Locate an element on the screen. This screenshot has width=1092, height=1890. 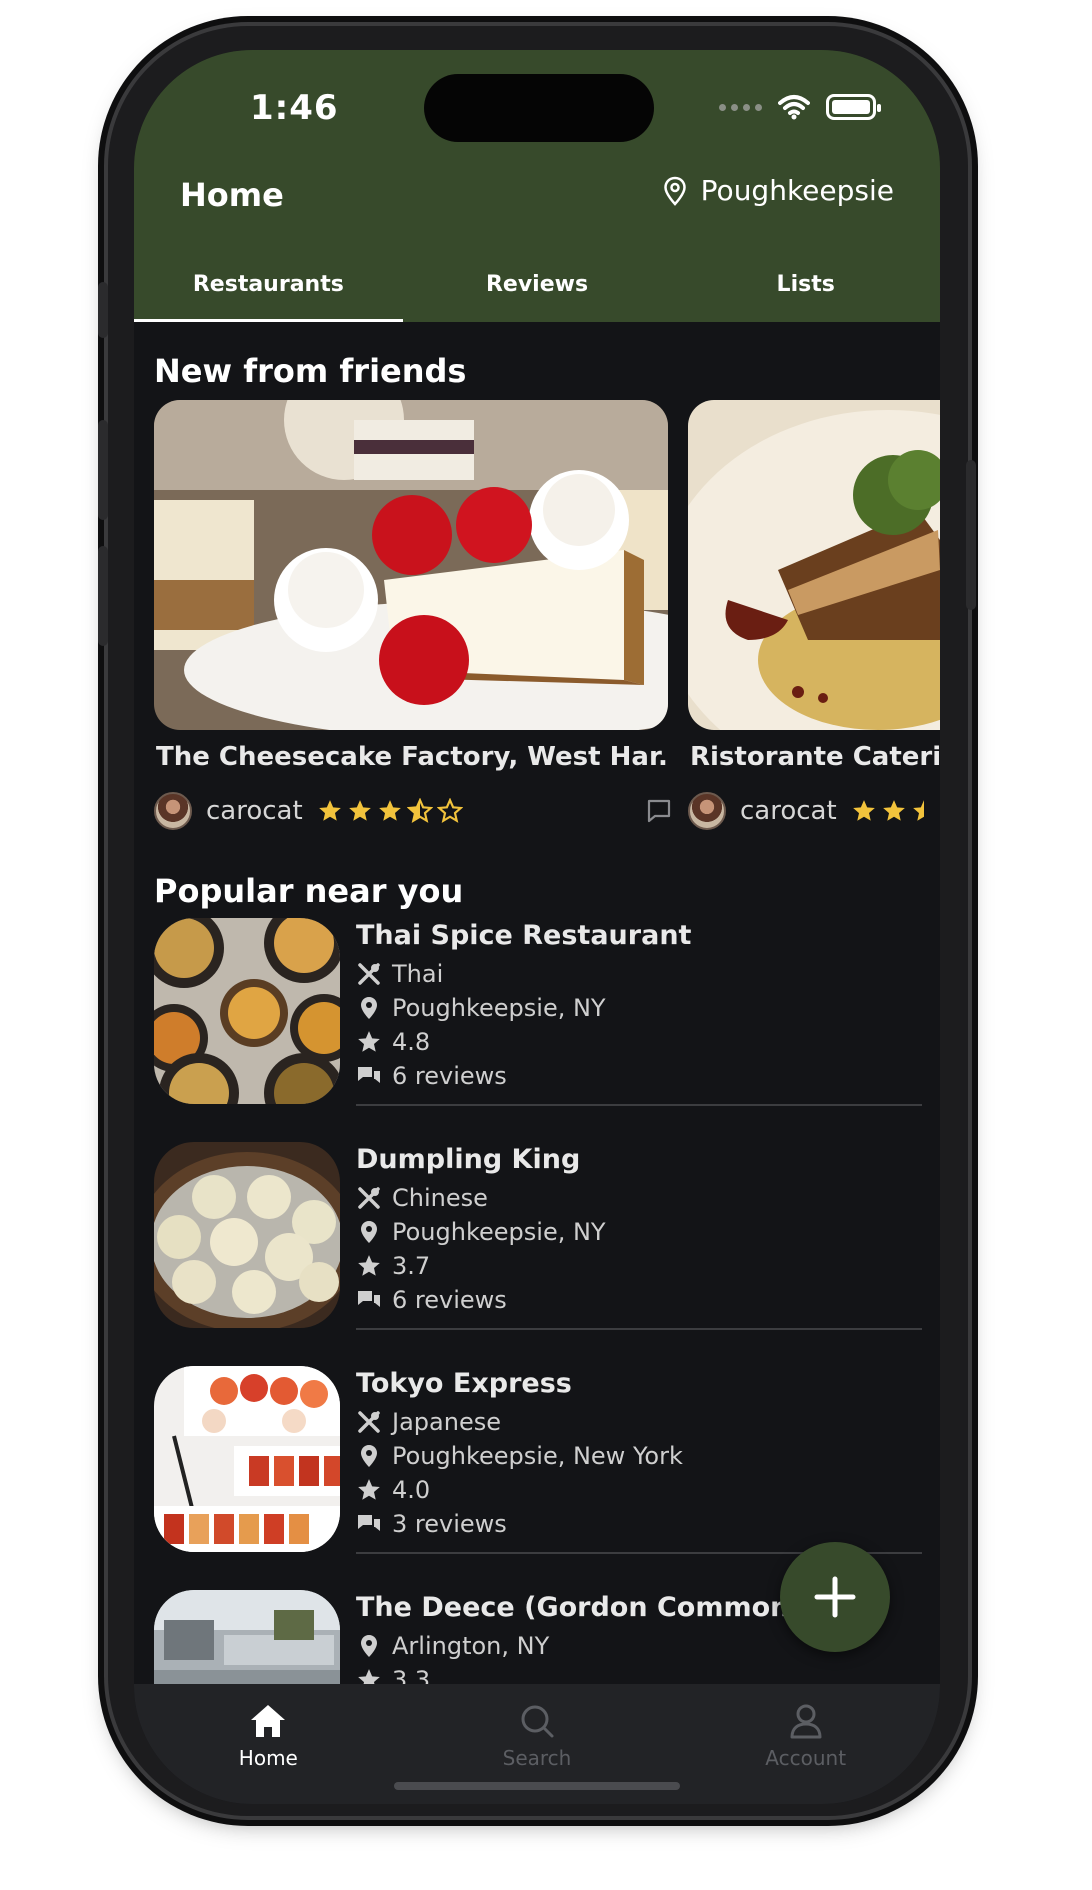
cuisine-label: Japanese is located at coordinates (446, 1422).